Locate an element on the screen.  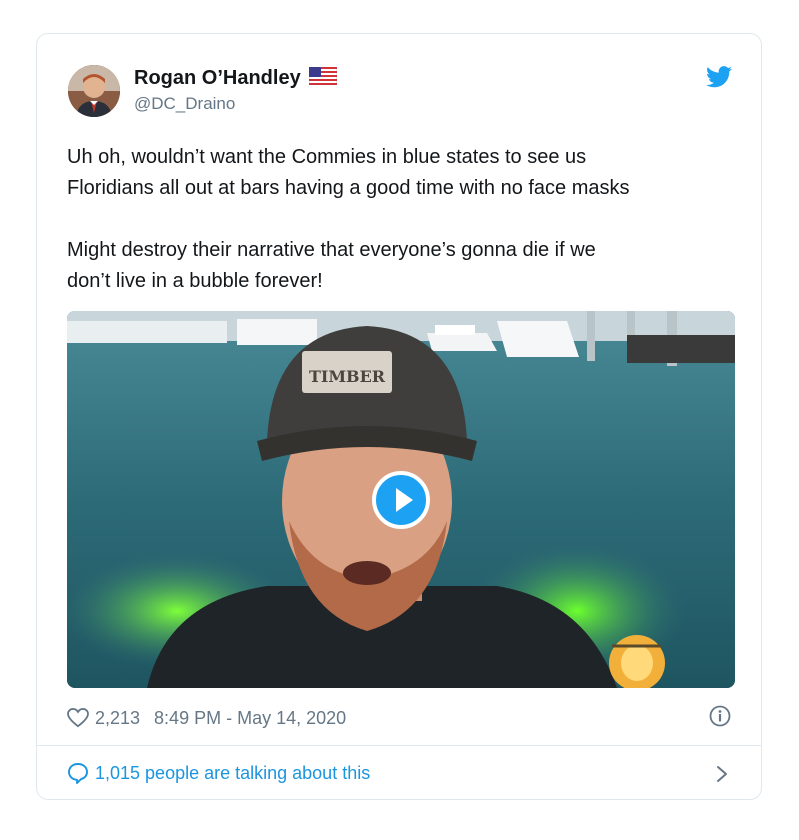
heart-icon is located at coordinates (78, 718).